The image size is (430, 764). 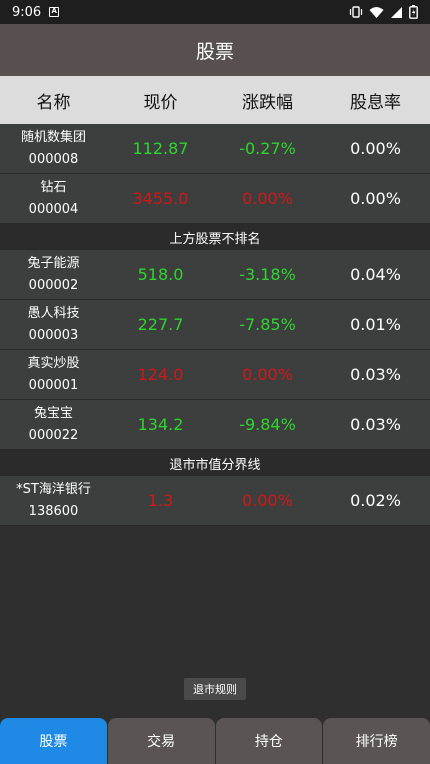 What do you see at coordinates (215, 237) in the screenshot?
I see `ranking-divider: 上方股票不排名` at bounding box center [215, 237].